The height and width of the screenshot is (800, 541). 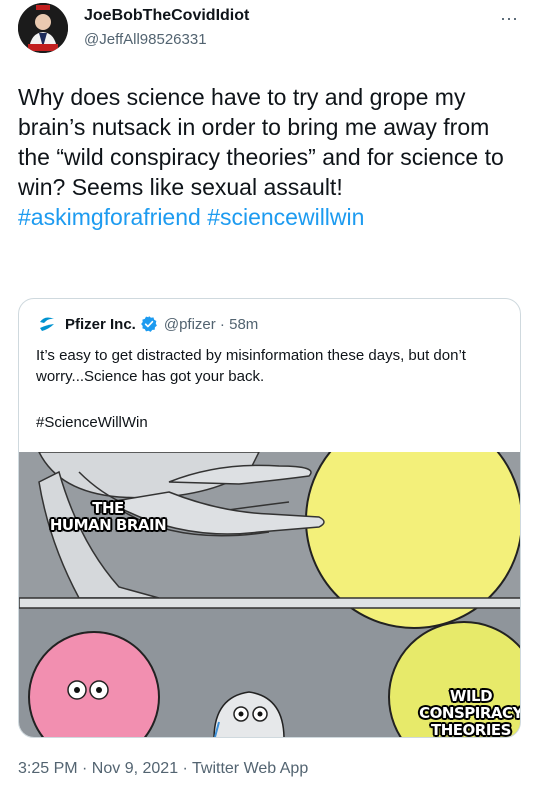 What do you see at coordinates (47, 324) in the screenshot?
I see `pfizer-logo-icon` at bounding box center [47, 324].